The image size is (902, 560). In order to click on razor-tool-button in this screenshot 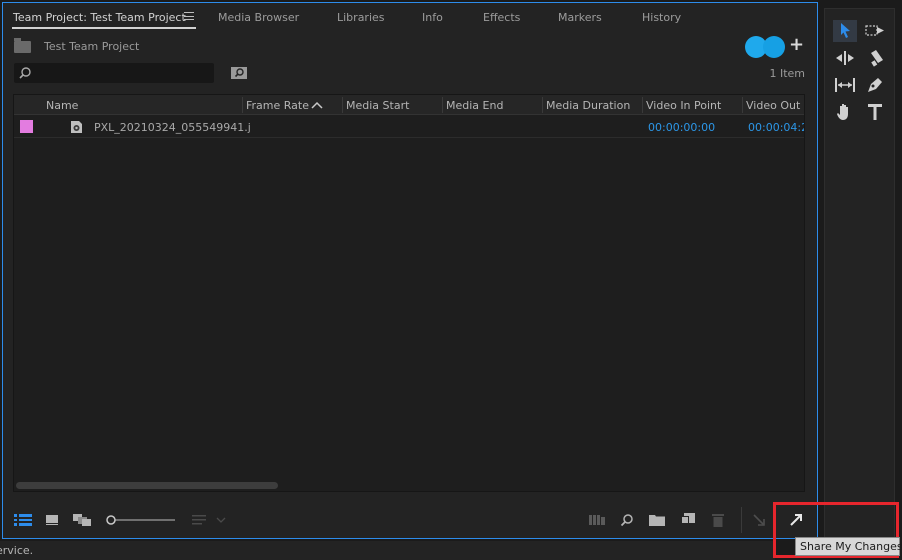, I will do `click(875, 58)`.